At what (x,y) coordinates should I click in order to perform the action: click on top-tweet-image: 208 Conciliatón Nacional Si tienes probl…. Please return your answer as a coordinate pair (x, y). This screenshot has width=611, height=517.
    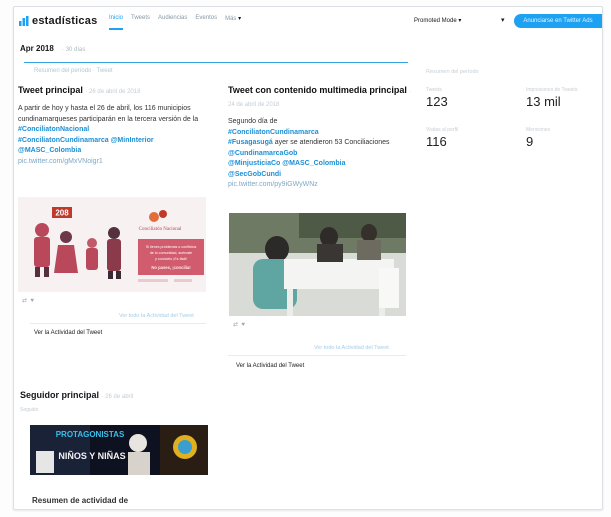
    Looking at the image, I should click on (112, 244).